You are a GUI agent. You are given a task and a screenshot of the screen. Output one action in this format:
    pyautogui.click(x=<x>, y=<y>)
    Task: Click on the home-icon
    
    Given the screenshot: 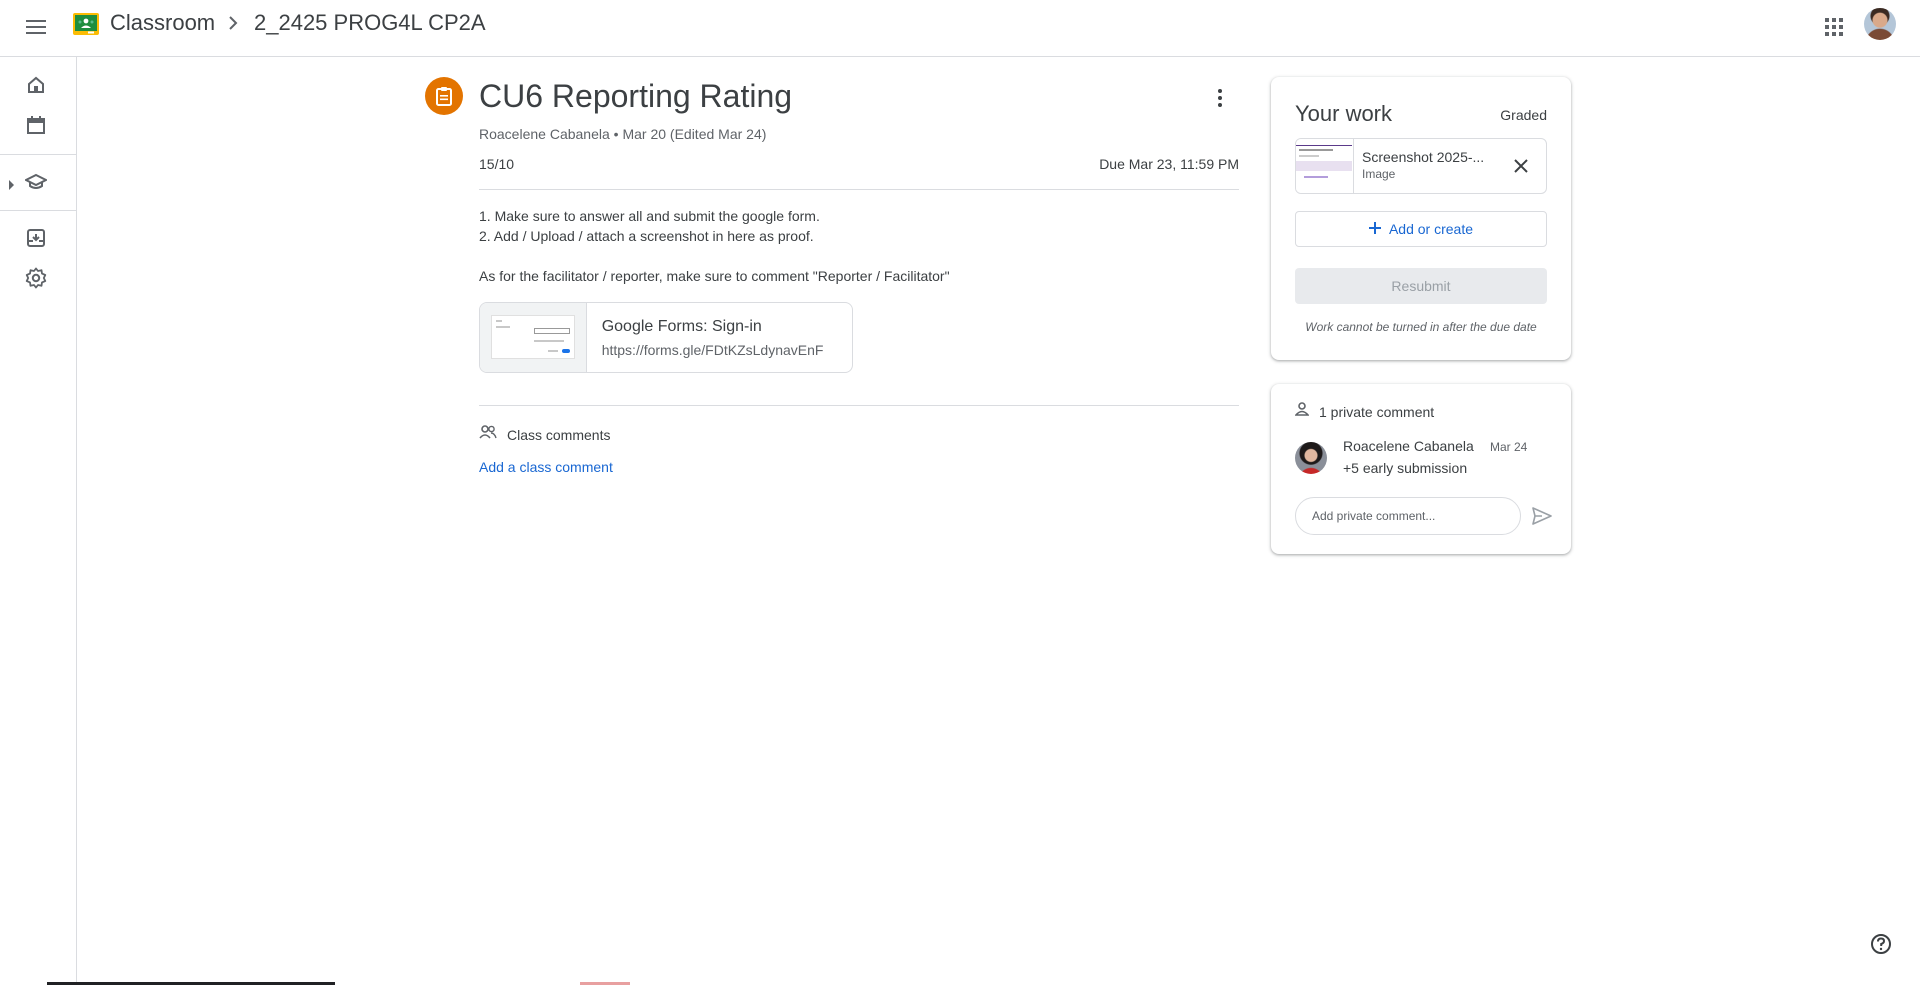 What is the action you would take?
    pyautogui.click(x=36, y=85)
    